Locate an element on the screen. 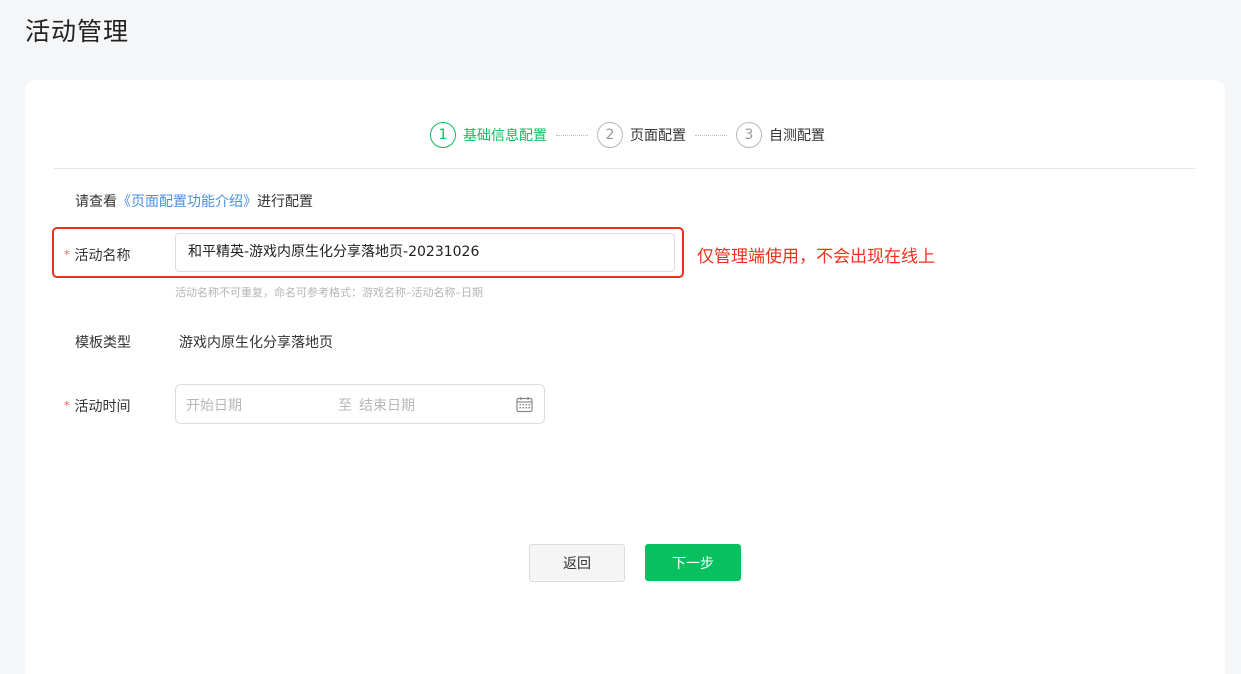 This screenshot has width=1241, height=674. activity-name-input: 和平精英-游戏内原生化分享落地页-20231026 is located at coordinates (425, 252).